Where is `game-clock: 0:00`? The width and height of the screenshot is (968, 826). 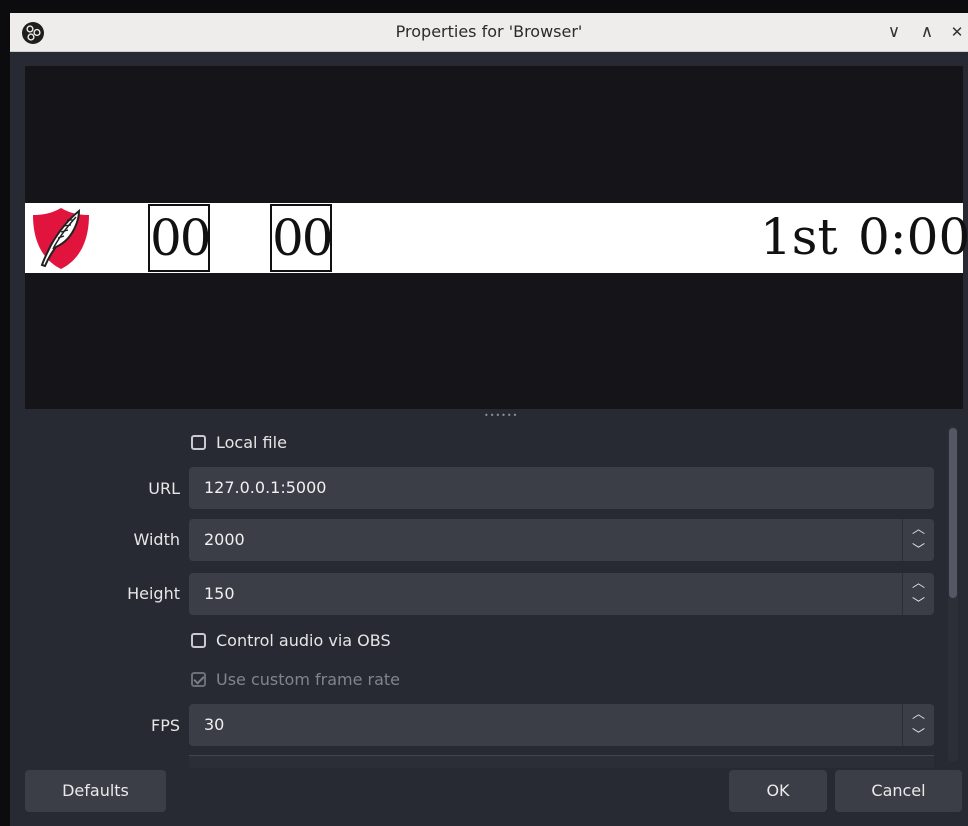 game-clock: 0:00 is located at coordinates (913, 237).